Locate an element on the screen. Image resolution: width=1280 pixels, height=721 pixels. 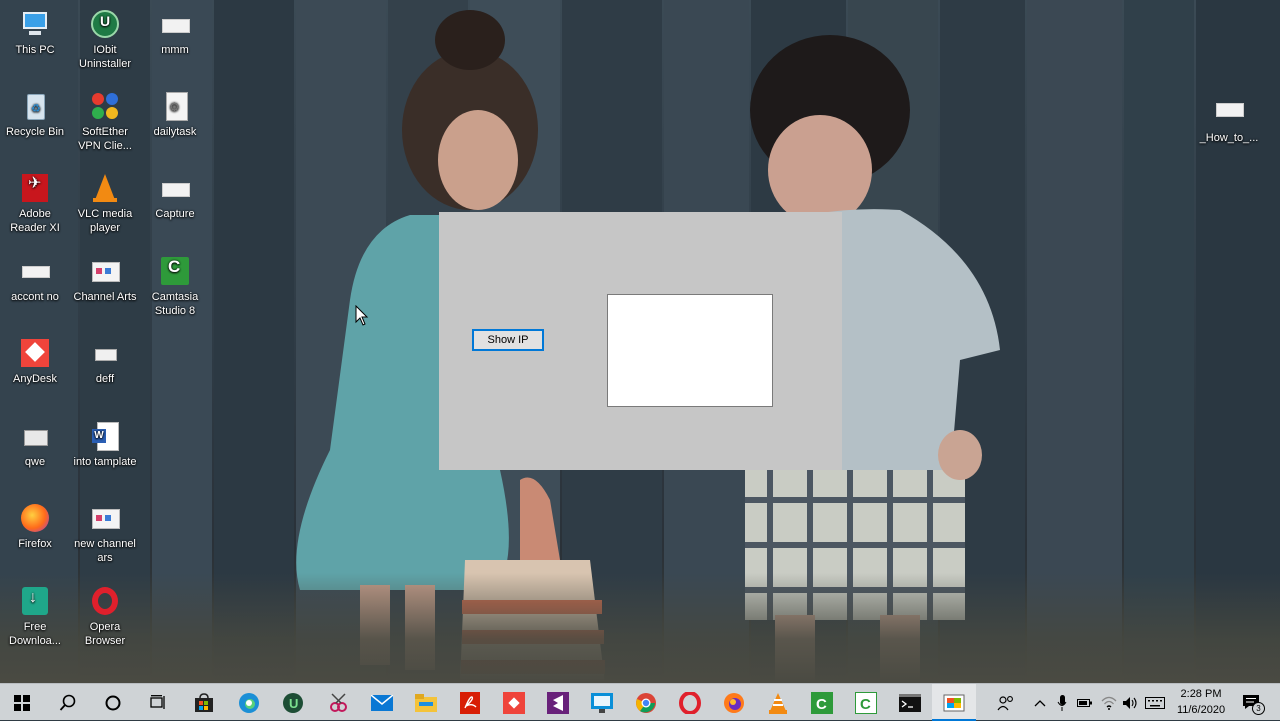
keyboard-icon is located at coordinates (1155, 702).